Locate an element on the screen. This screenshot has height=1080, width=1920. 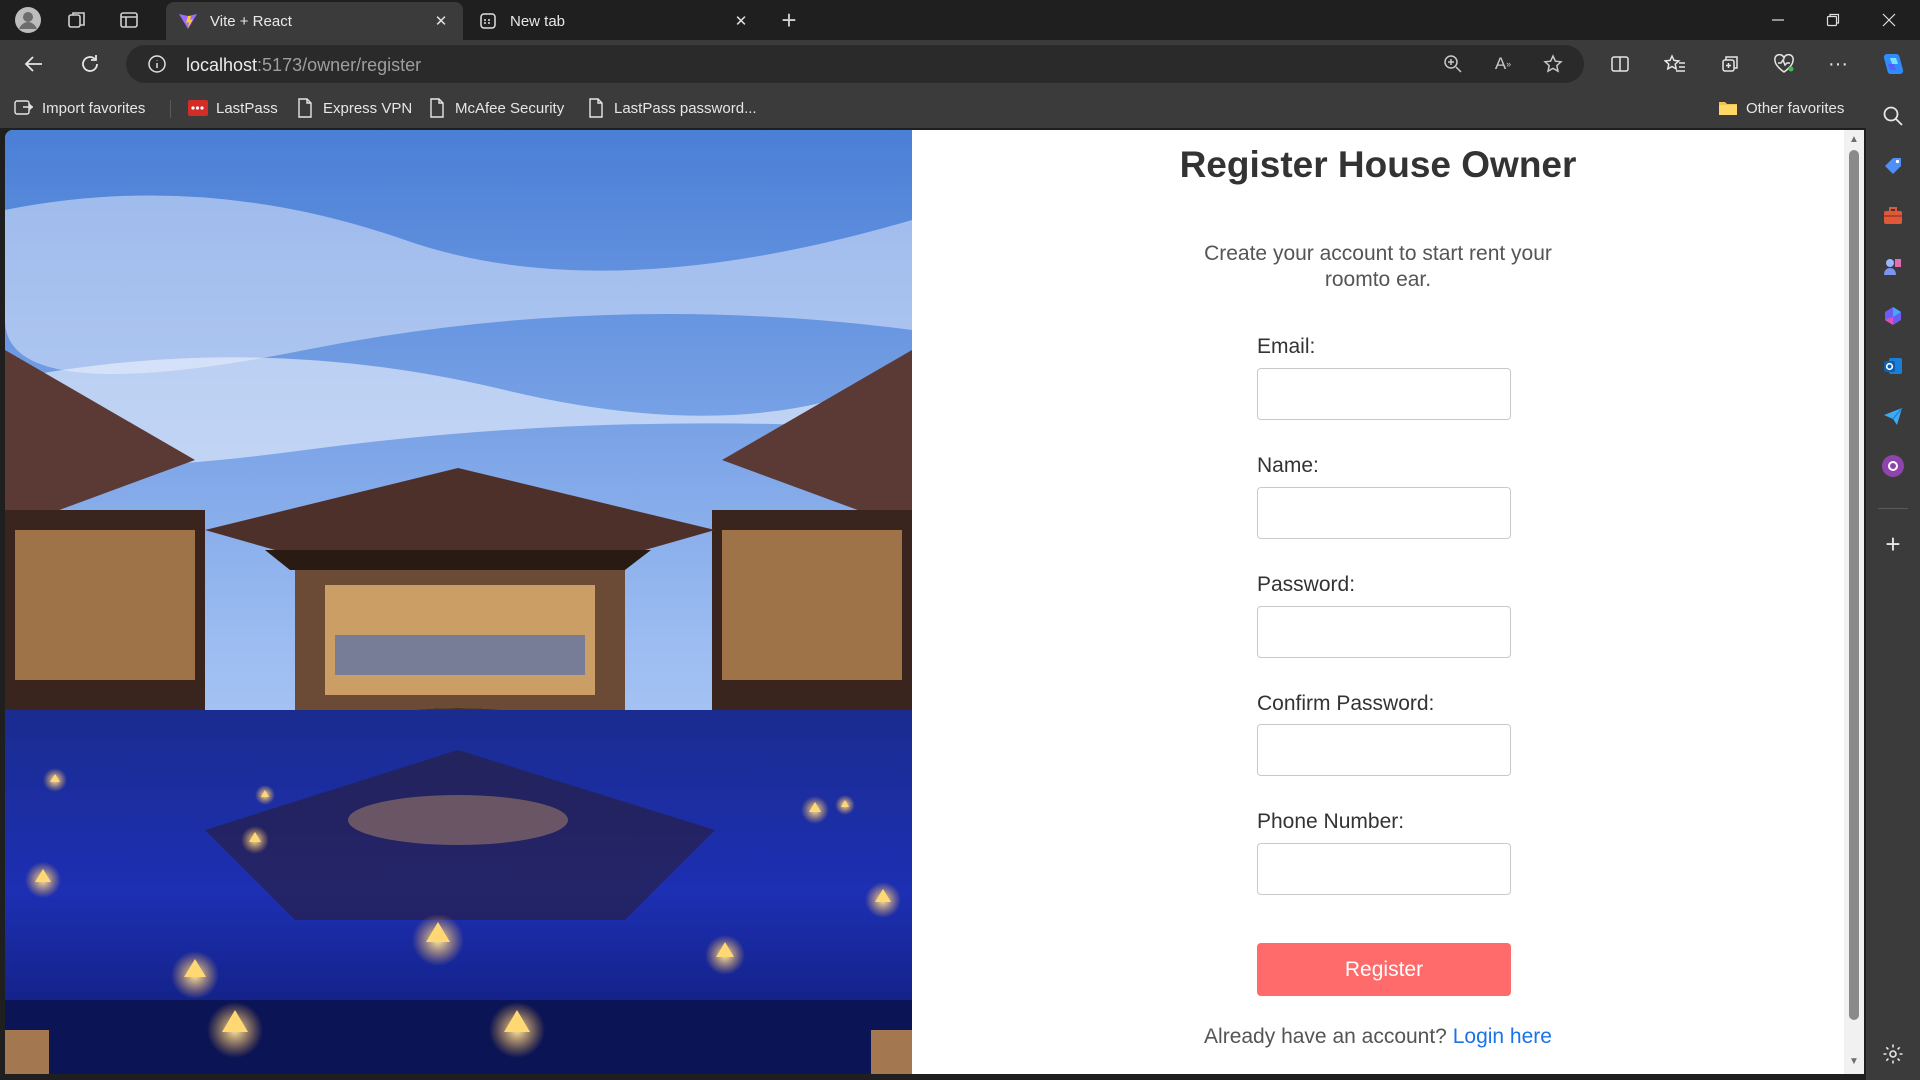
favorite-label: LastPass is located at coordinates (247, 108).